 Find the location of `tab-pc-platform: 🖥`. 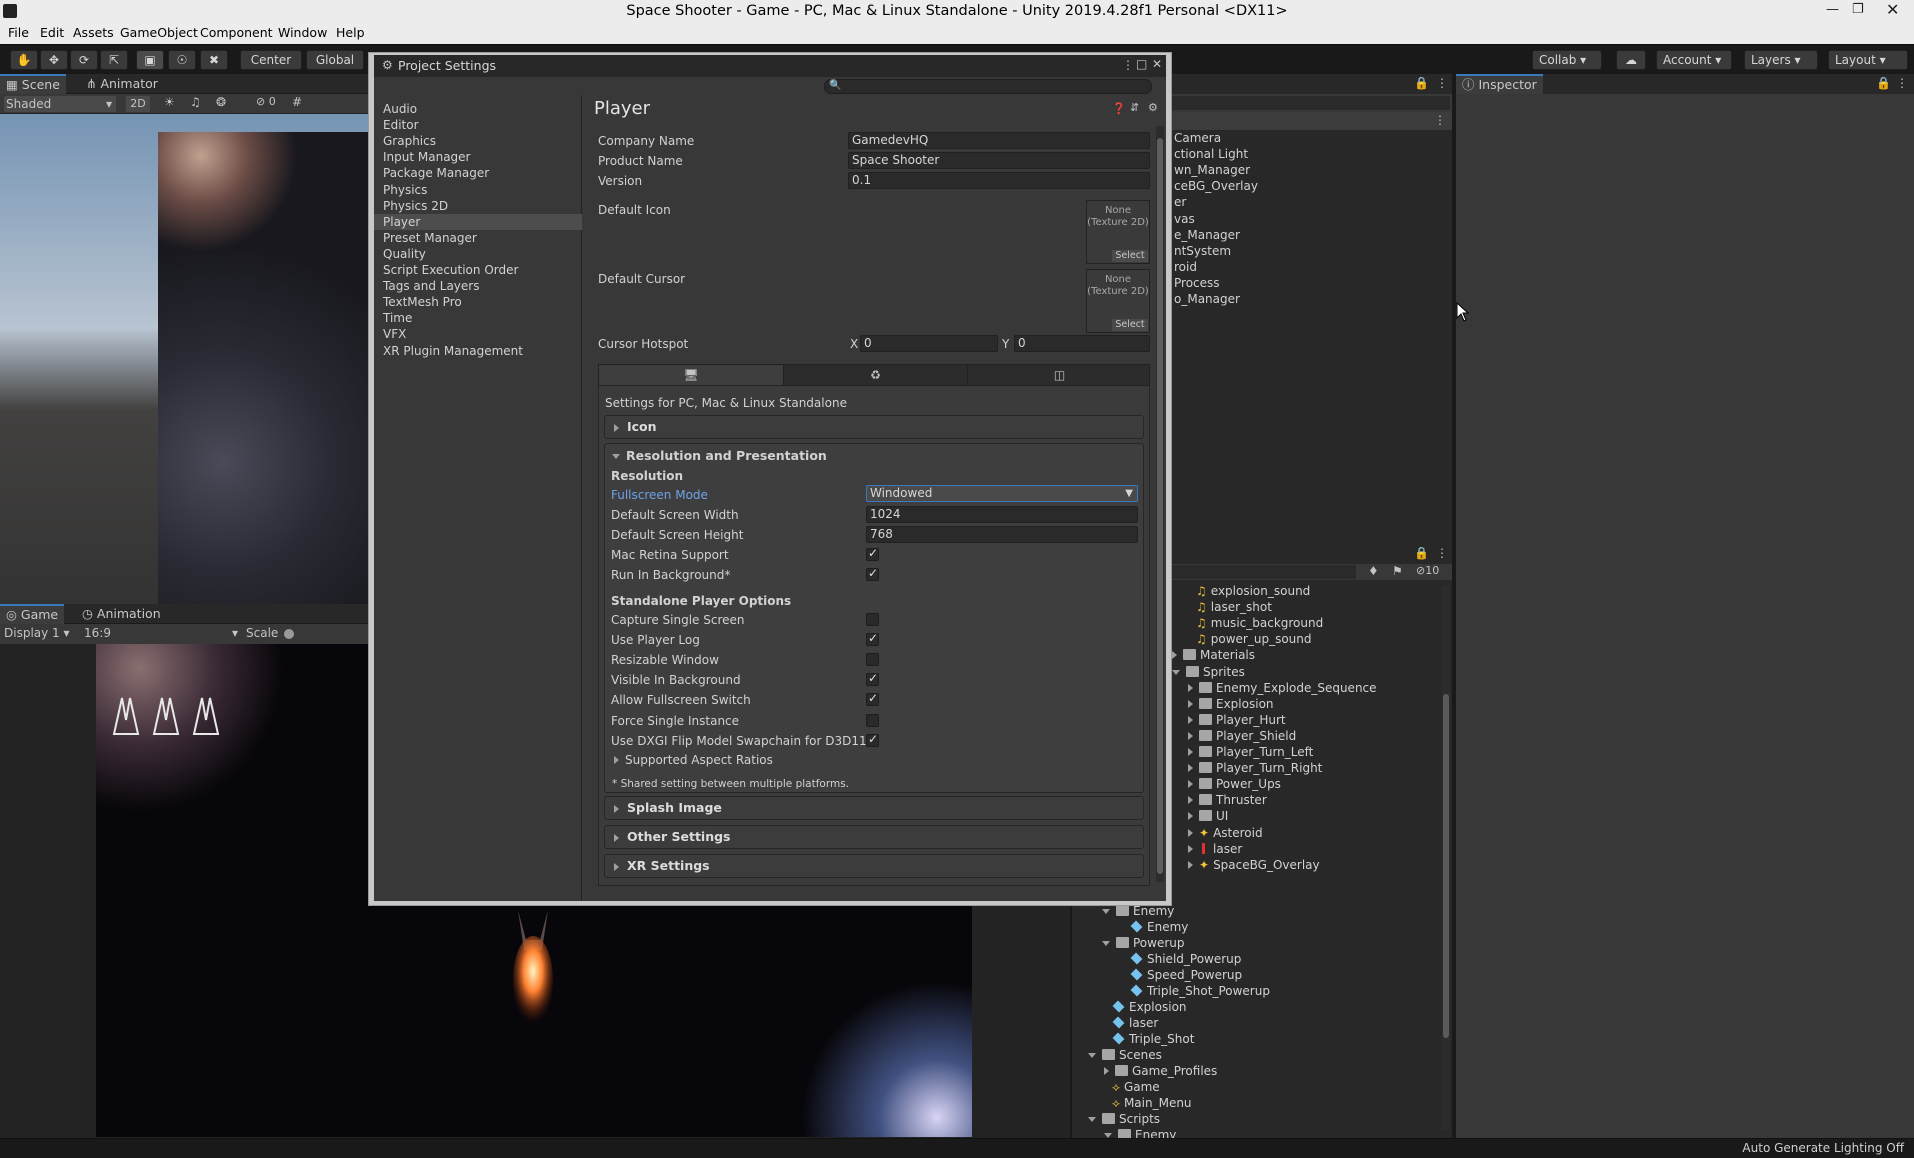

tab-pc-platform: 🖥 is located at coordinates (691, 375).